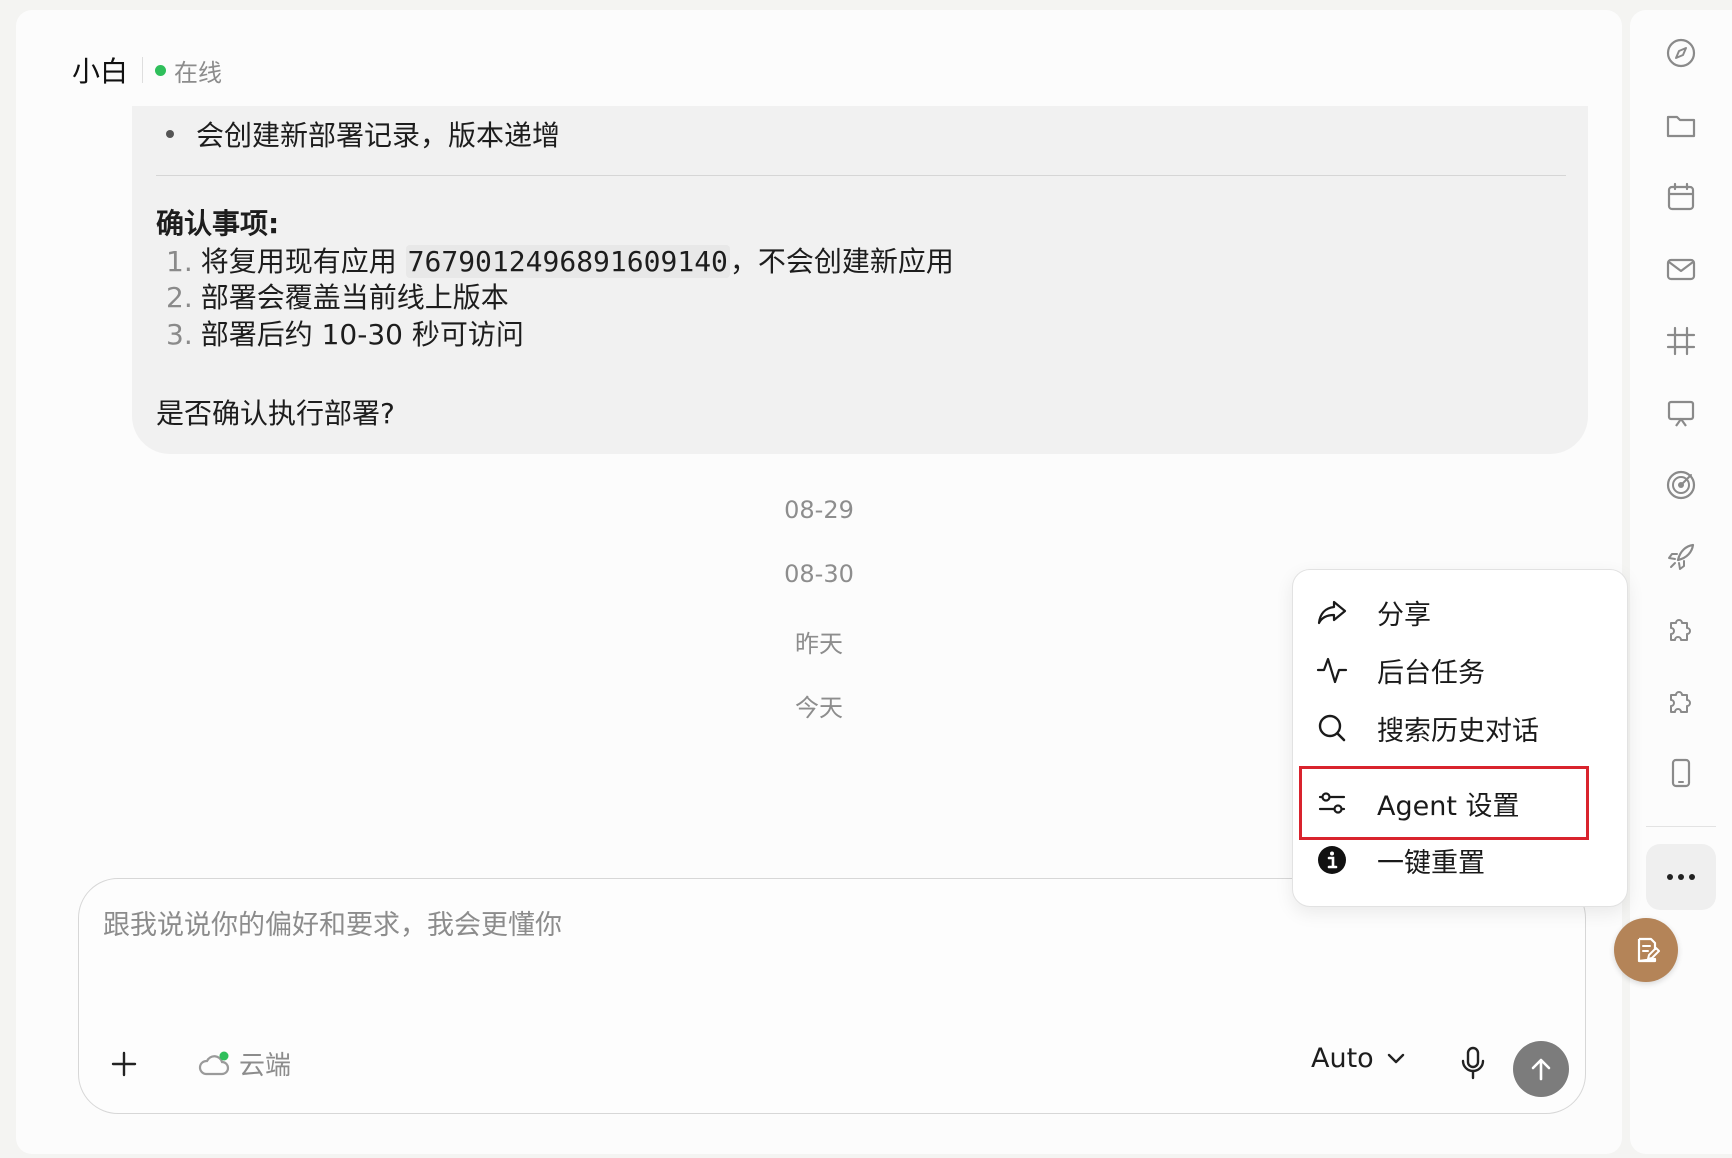 This screenshot has width=1732, height=1158. What do you see at coordinates (147, 70) in the screenshot?
I see `chat-header: 小白 在线` at bounding box center [147, 70].